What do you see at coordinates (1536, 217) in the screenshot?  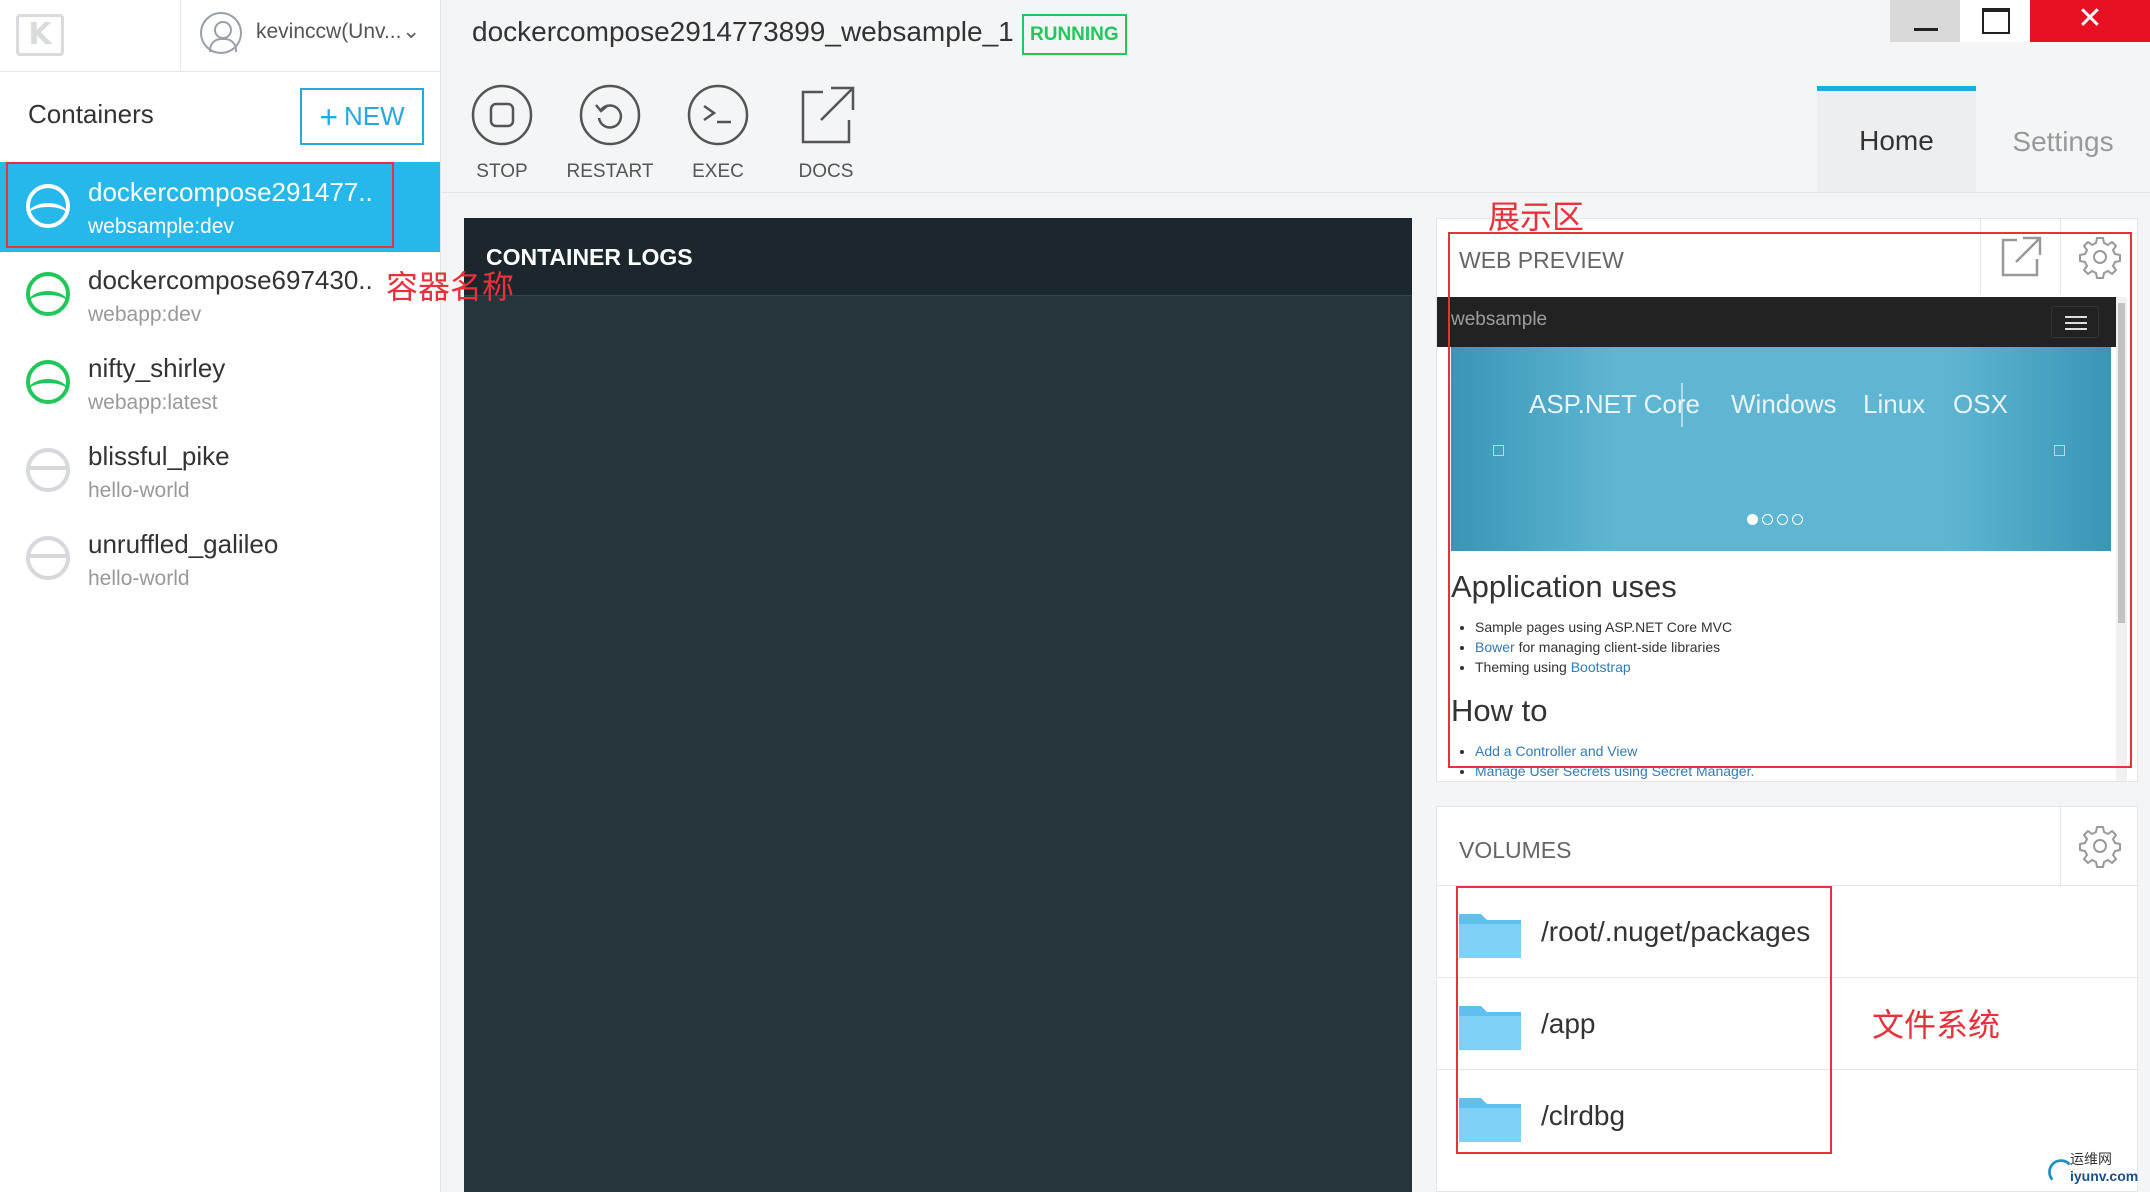 I see `annotation-display-area: 展示区` at bounding box center [1536, 217].